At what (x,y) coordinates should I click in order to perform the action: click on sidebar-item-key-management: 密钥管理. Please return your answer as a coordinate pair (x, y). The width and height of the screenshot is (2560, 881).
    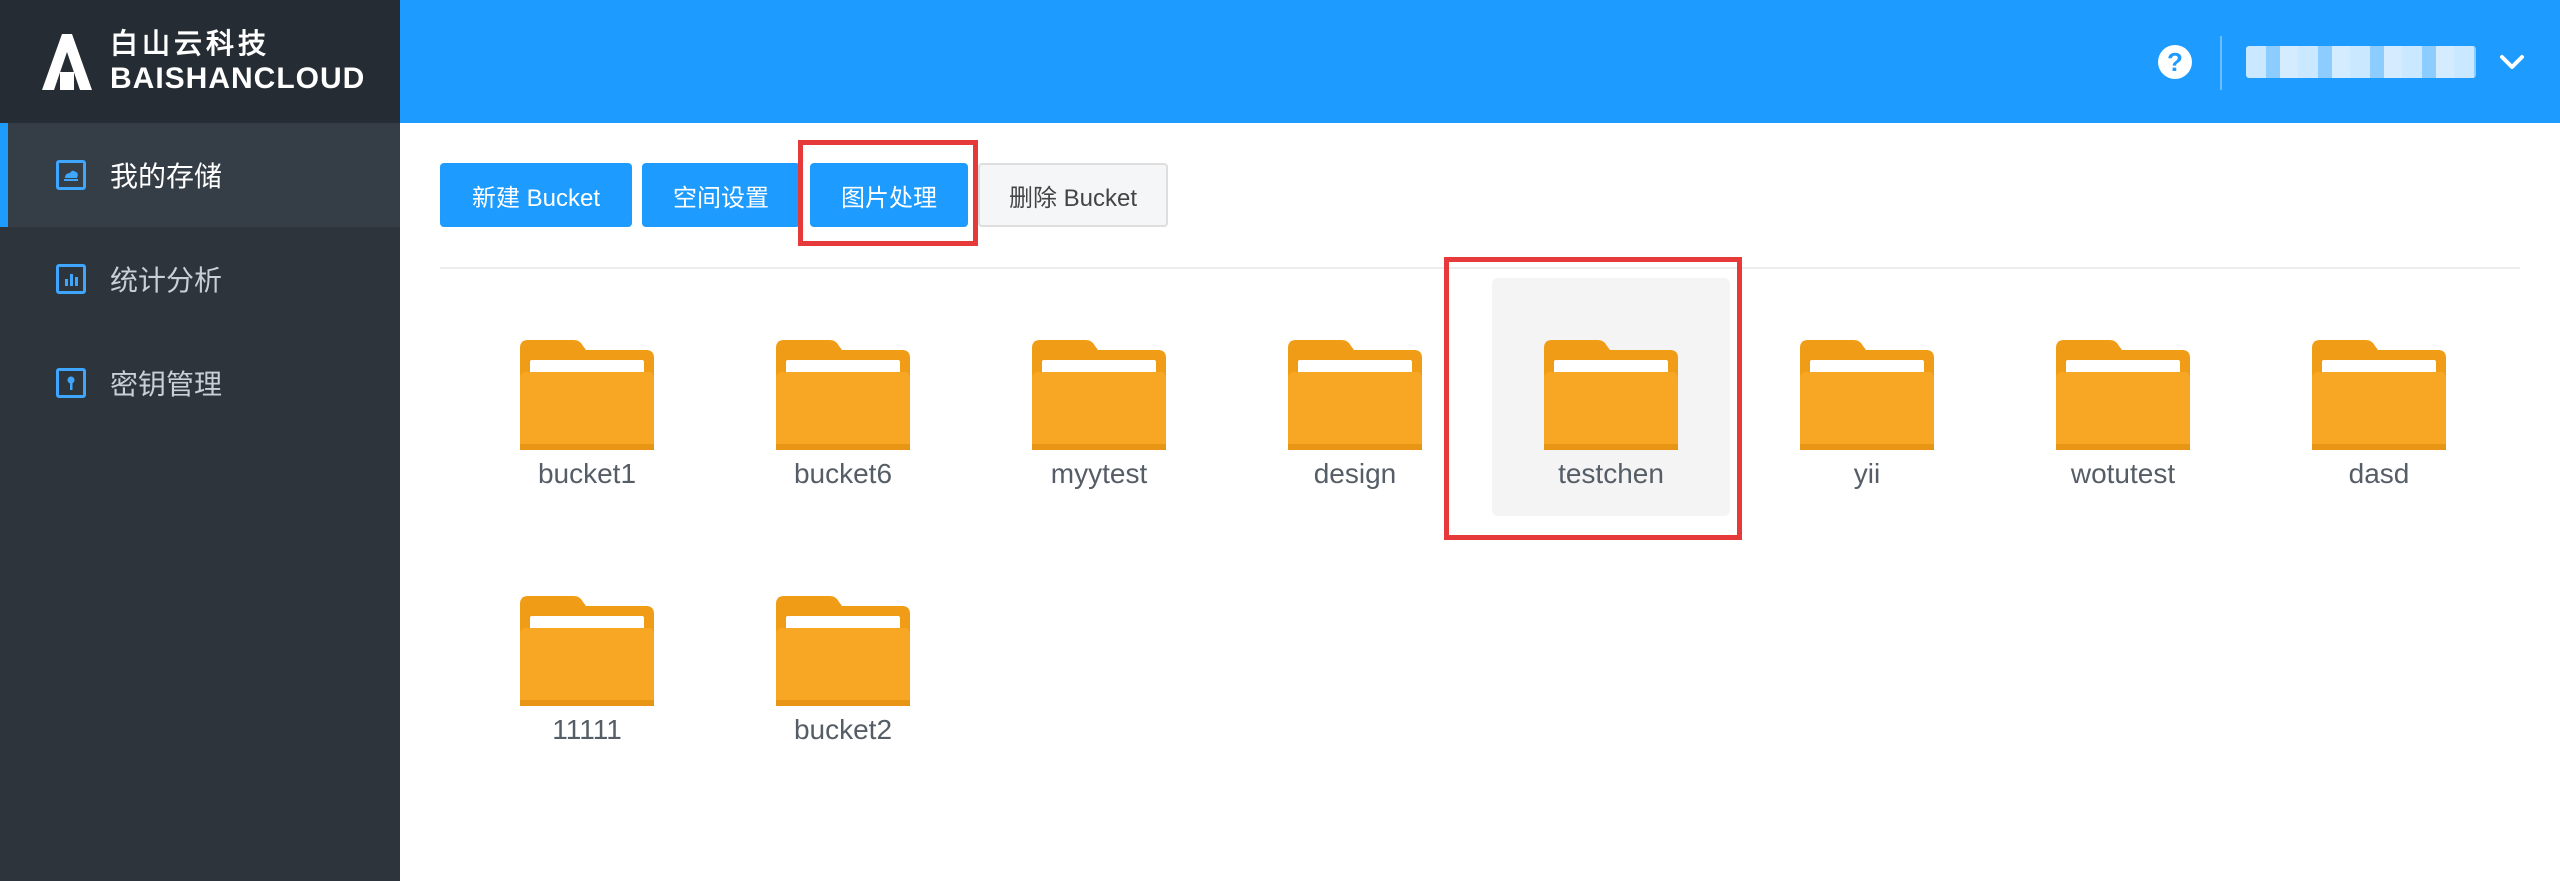
    Looking at the image, I should click on (200, 383).